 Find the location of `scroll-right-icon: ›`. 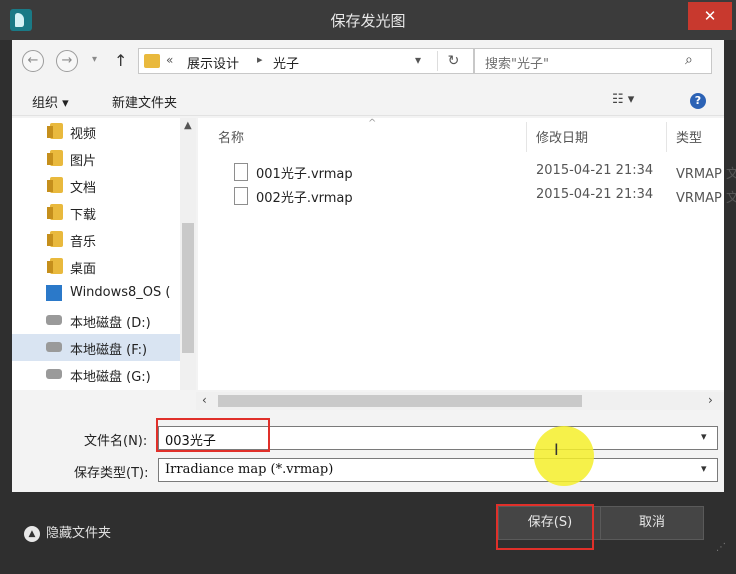

scroll-right-icon: › is located at coordinates (710, 400).